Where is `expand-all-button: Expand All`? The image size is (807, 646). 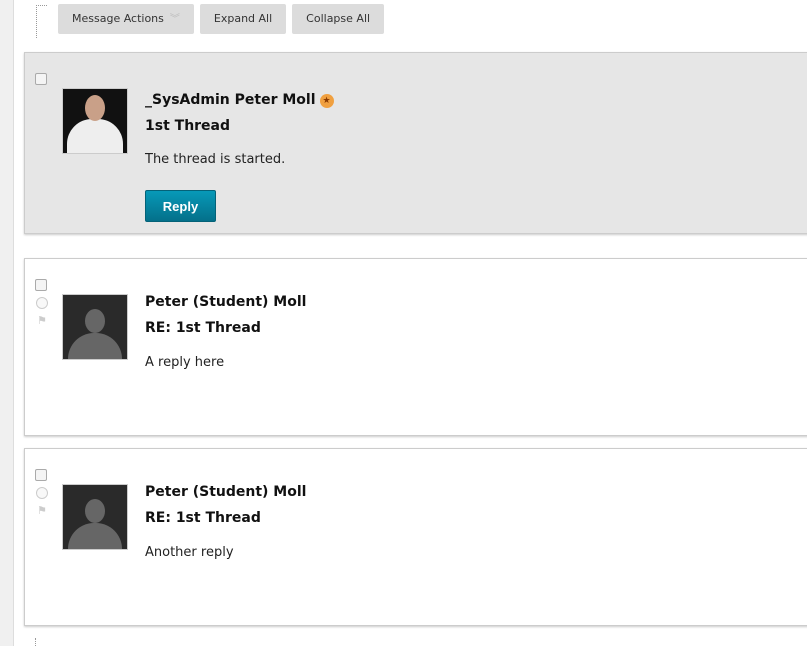 expand-all-button: Expand All is located at coordinates (243, 19).